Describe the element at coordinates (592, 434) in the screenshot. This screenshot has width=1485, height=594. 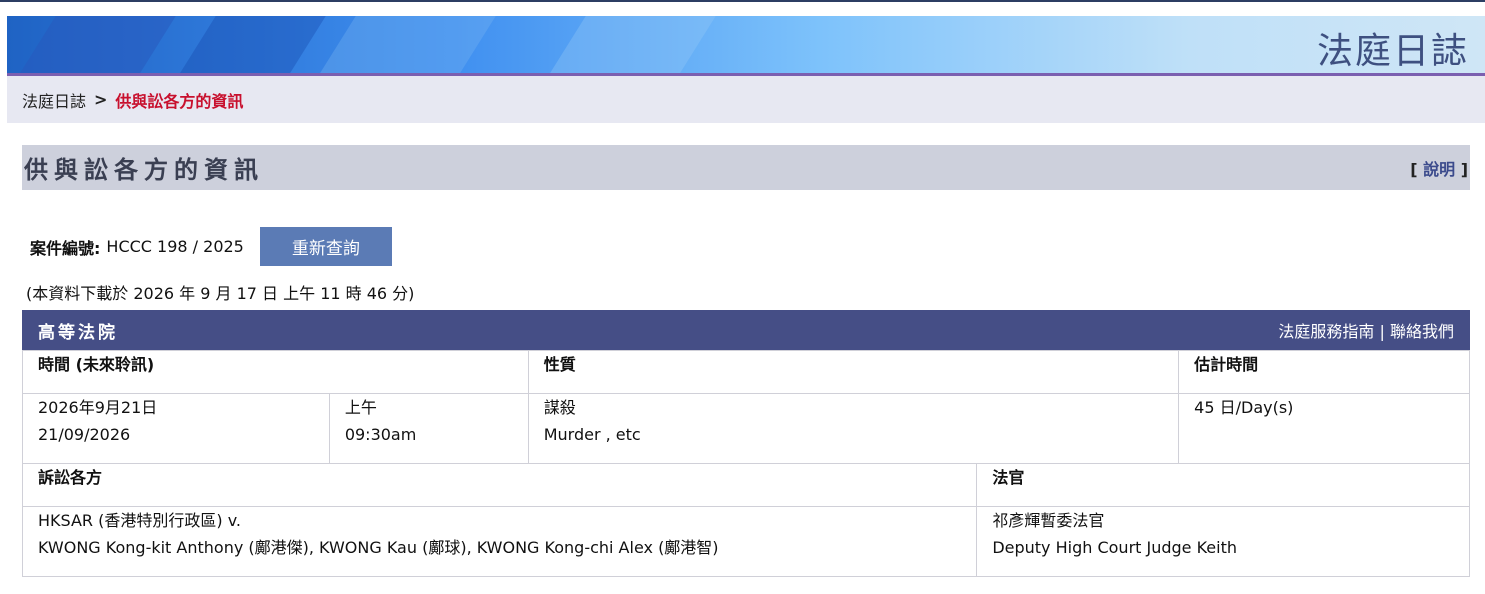
I see `nature-en: Murder , etc` at that location.